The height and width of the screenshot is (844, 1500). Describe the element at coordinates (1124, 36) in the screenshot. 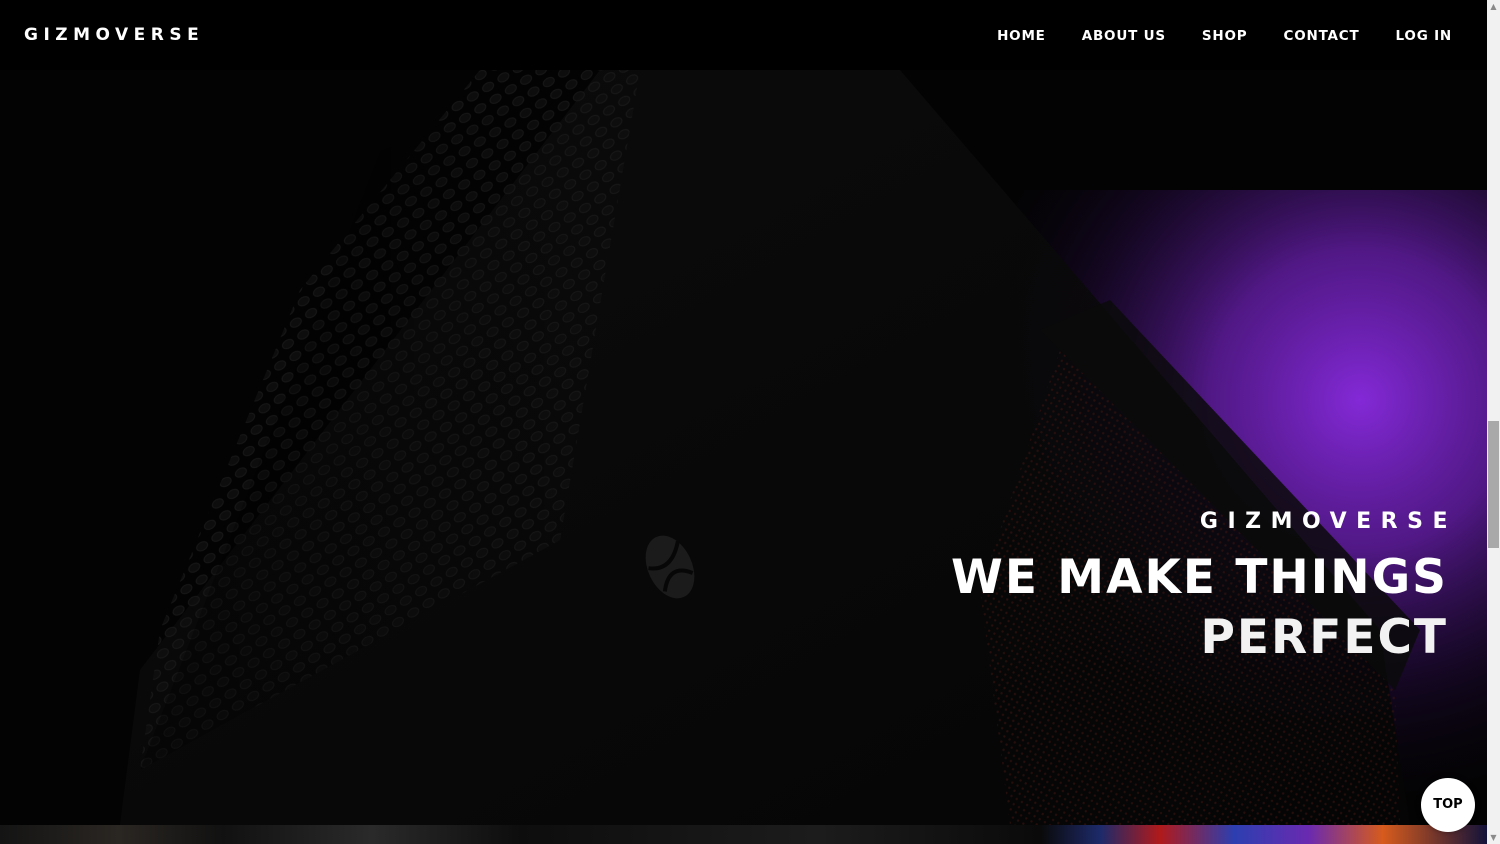

I see `nav-item-about-us: ABOUT US` at that location.